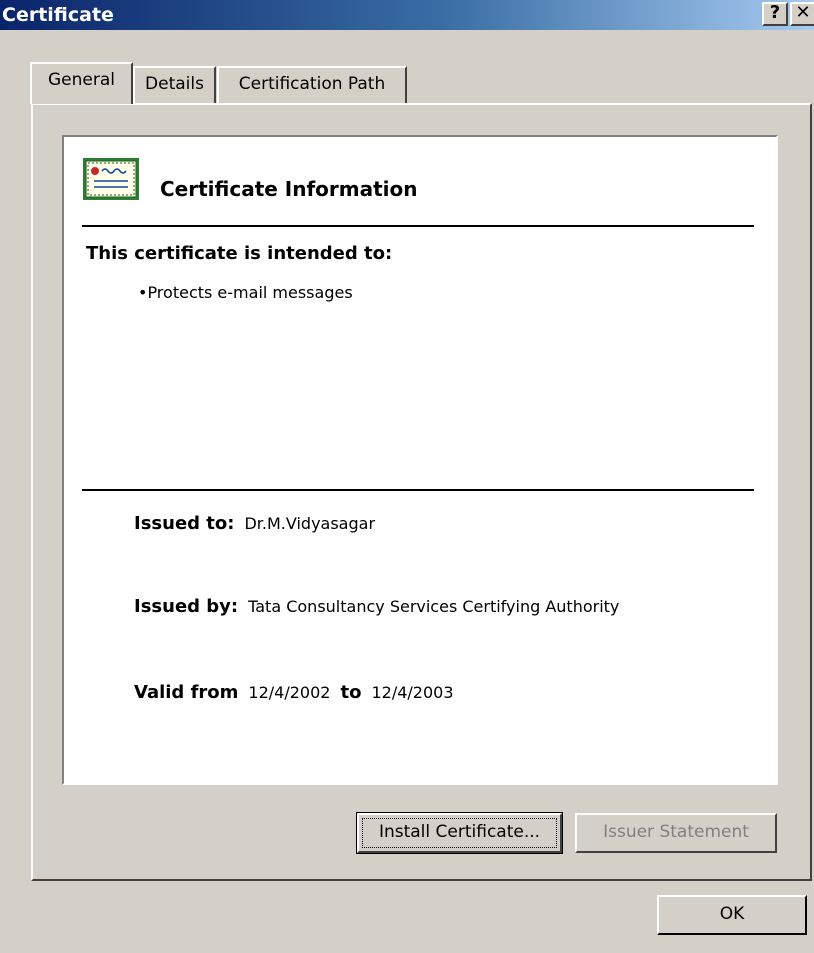 This screenshot has width=814, height=953. I want to click on issued-to-row: Issued to: Dr.M.Vidyasagar, so click(254, 523).